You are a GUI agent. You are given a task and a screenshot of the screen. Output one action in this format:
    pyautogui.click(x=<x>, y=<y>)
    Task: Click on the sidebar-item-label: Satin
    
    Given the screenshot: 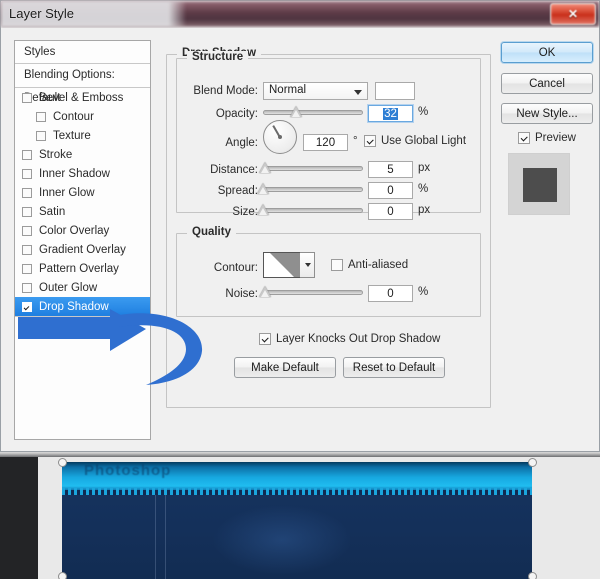 What is the action you would take?
    pyautogui.click(x=52, y=211)
    